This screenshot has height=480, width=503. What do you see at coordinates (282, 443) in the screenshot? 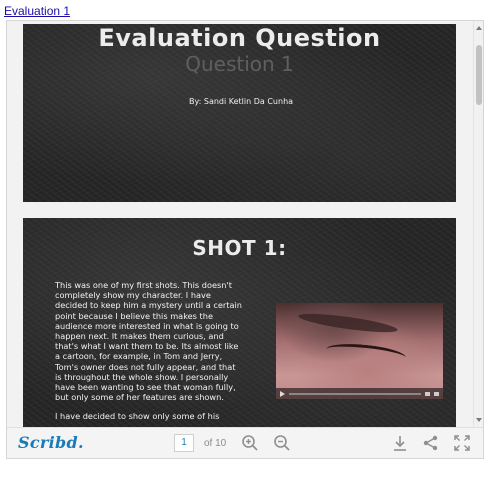
I see `zoom-out-icon` at bounding box center [282, 443].